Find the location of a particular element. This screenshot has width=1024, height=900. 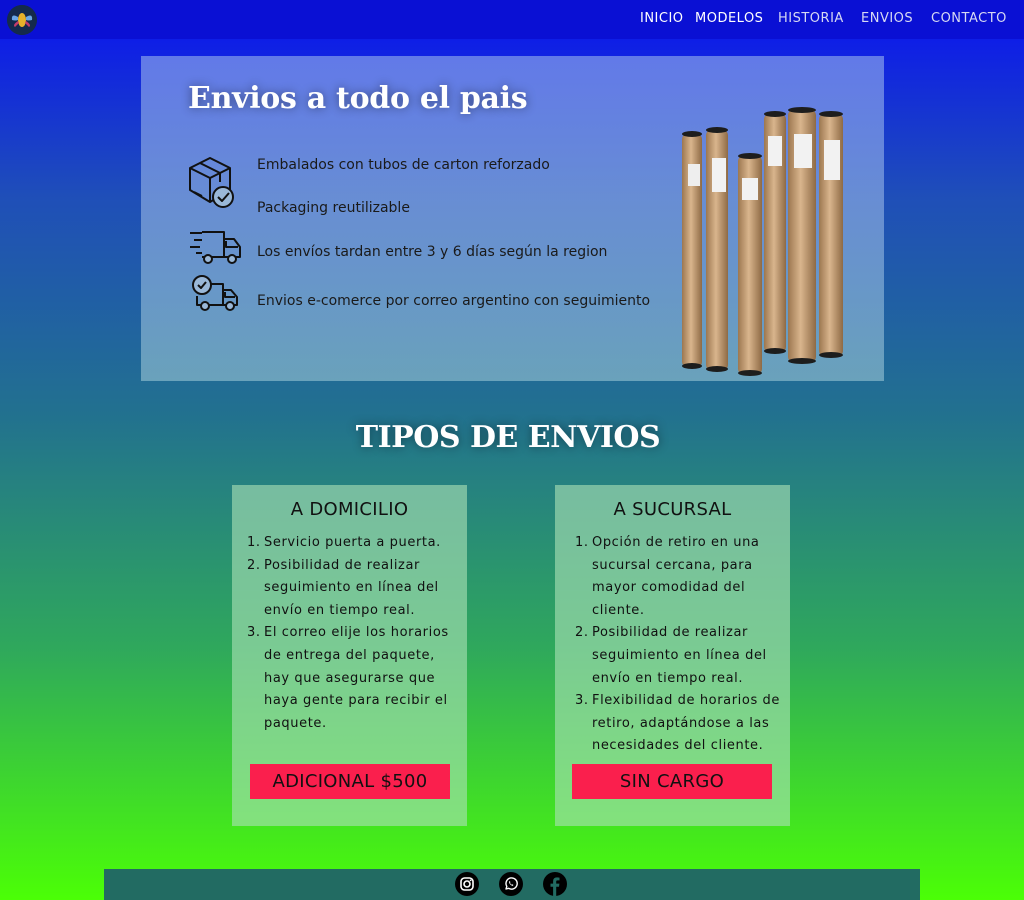

price-sin-cargo-button: SIN CARGO is located at coordinates (672, 781).